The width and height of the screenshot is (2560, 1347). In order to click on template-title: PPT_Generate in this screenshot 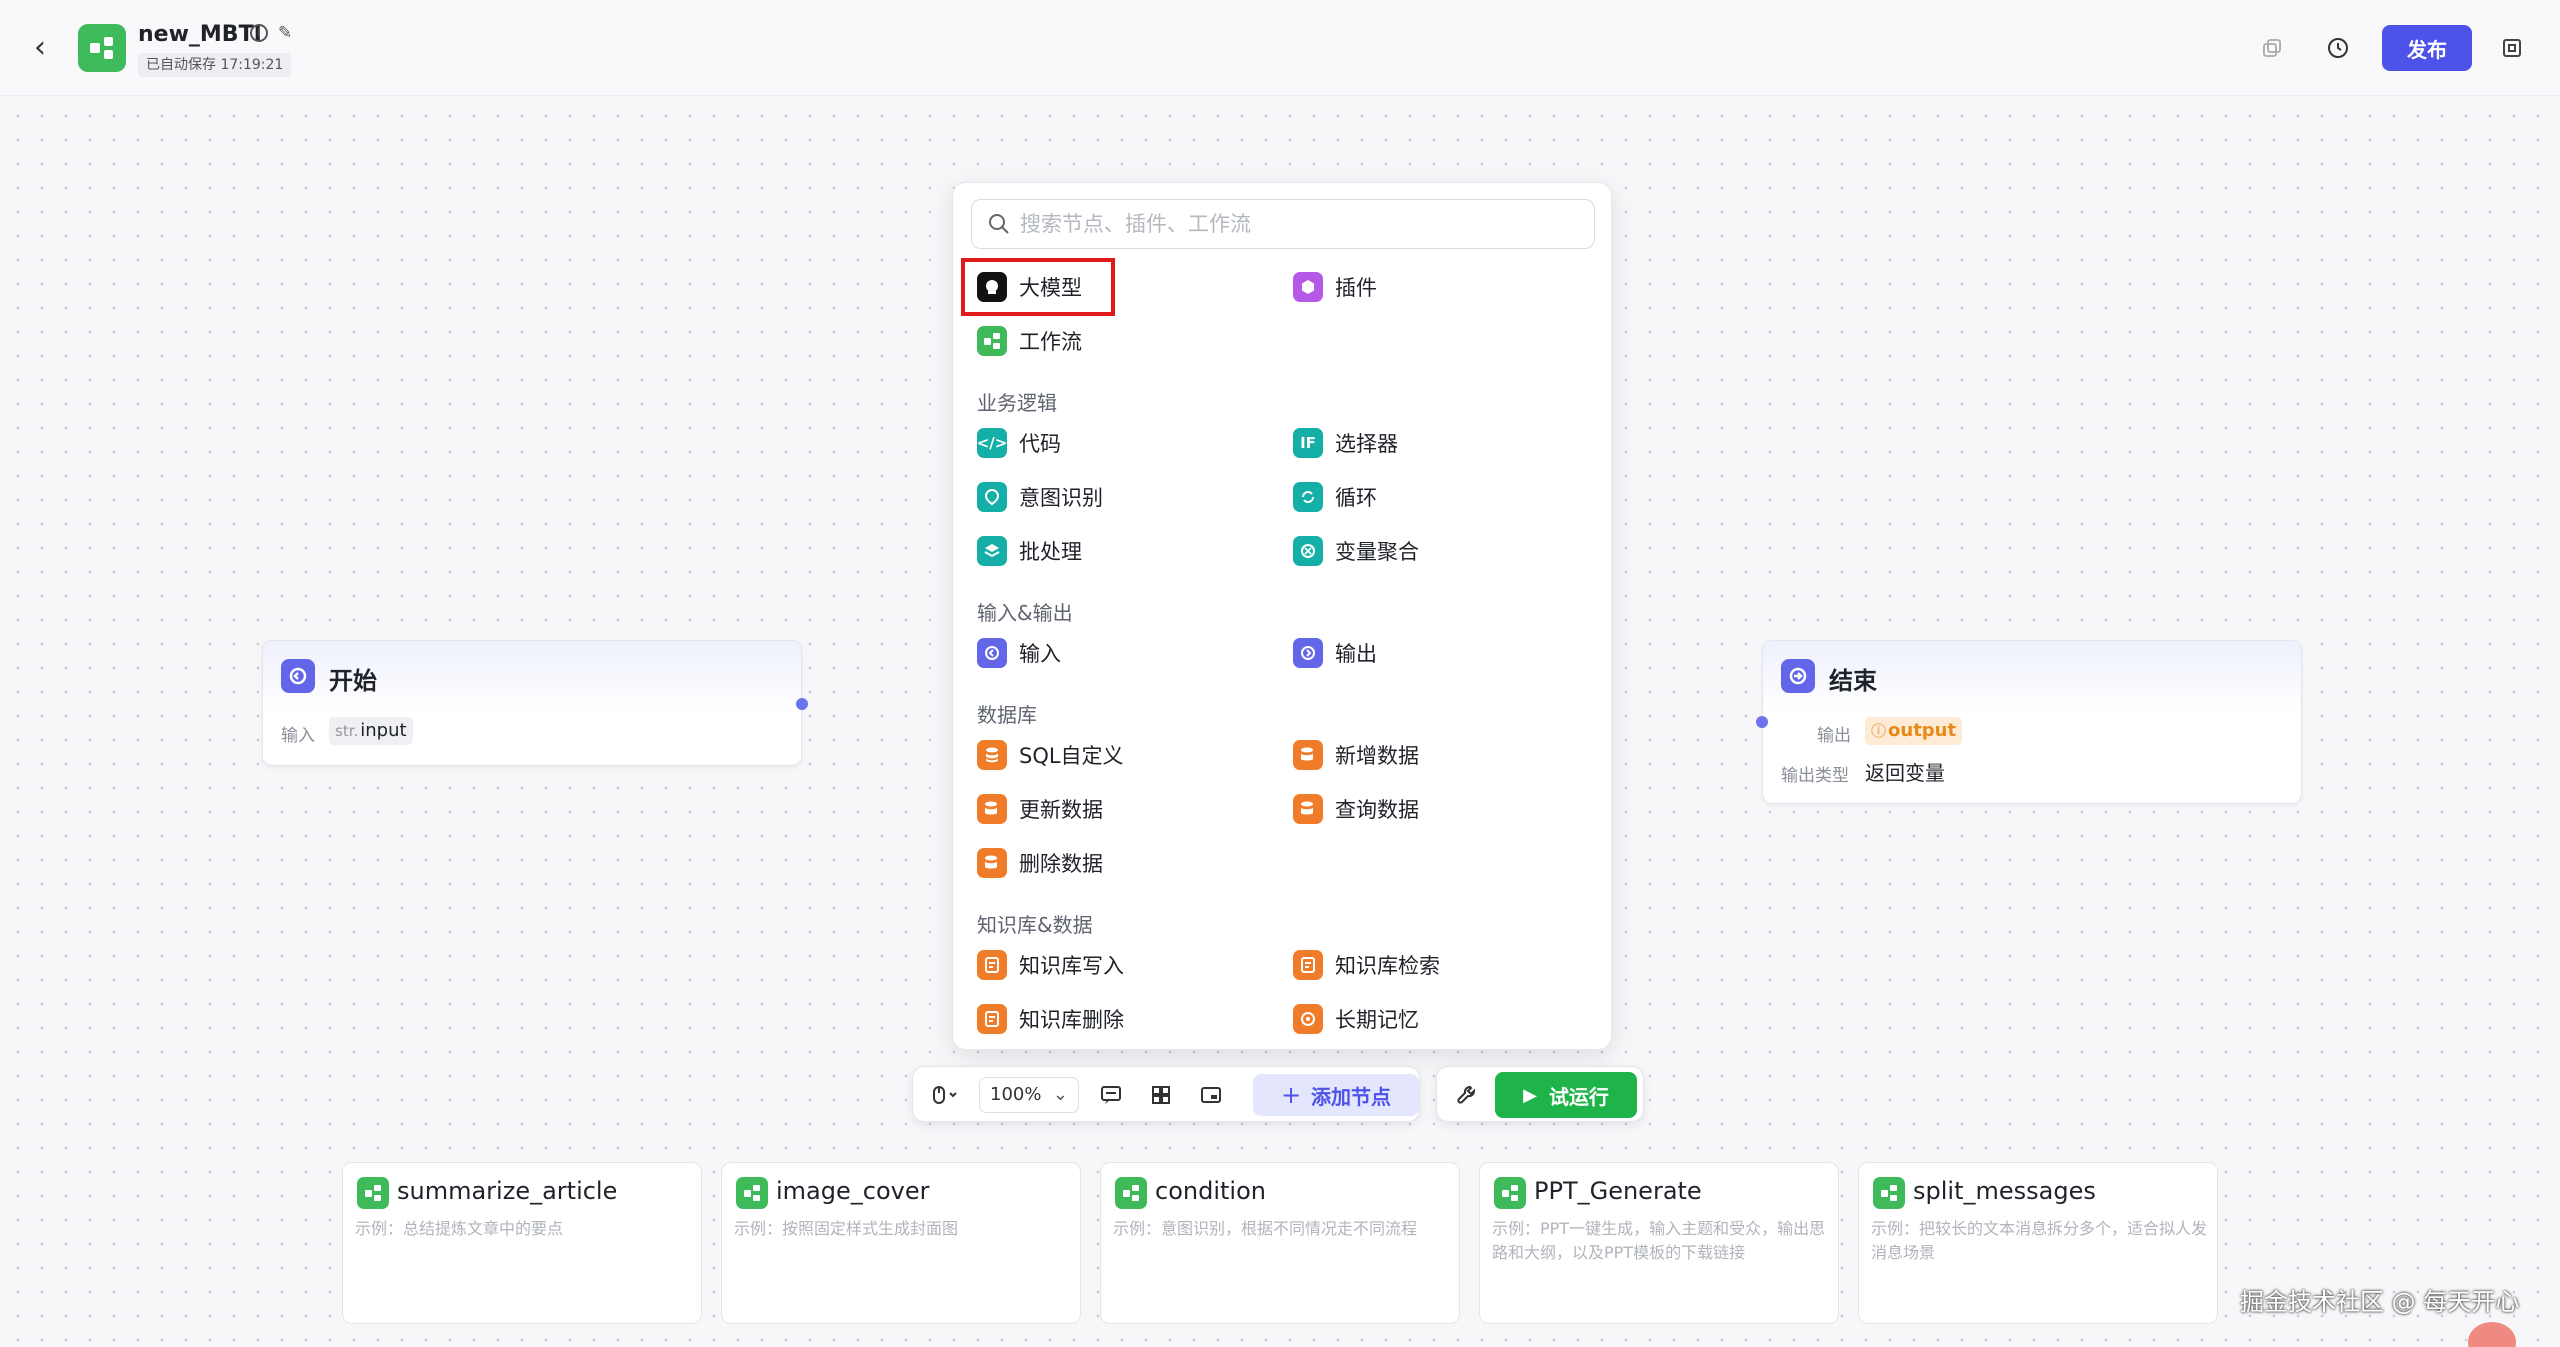, I will do `click(1618, 1191)`.